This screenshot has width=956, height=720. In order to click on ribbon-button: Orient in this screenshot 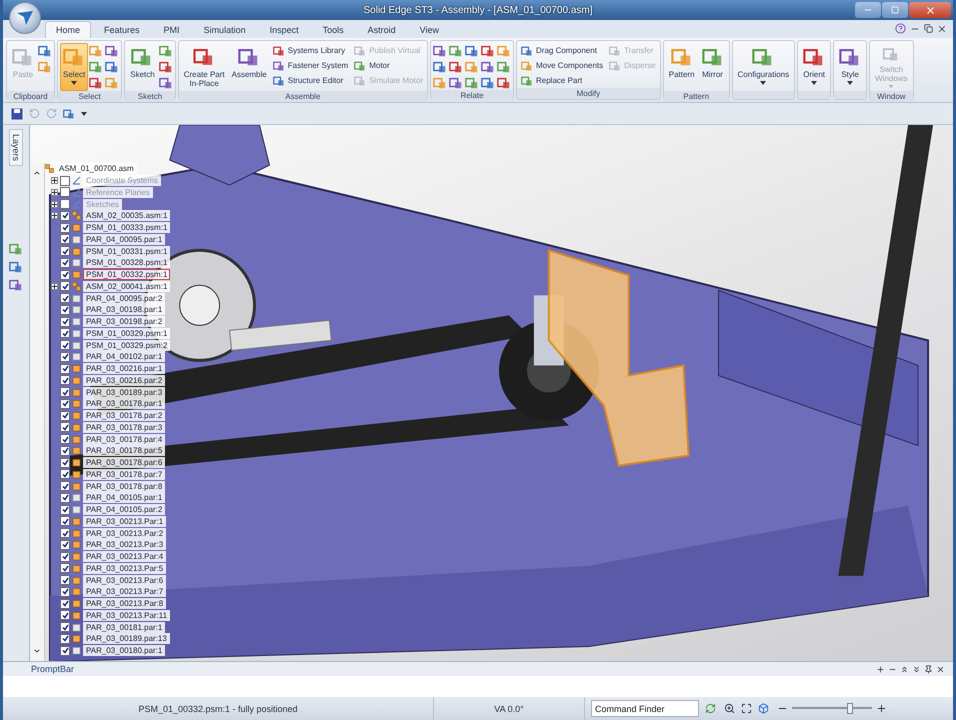, I will do `click(814, 67)`.